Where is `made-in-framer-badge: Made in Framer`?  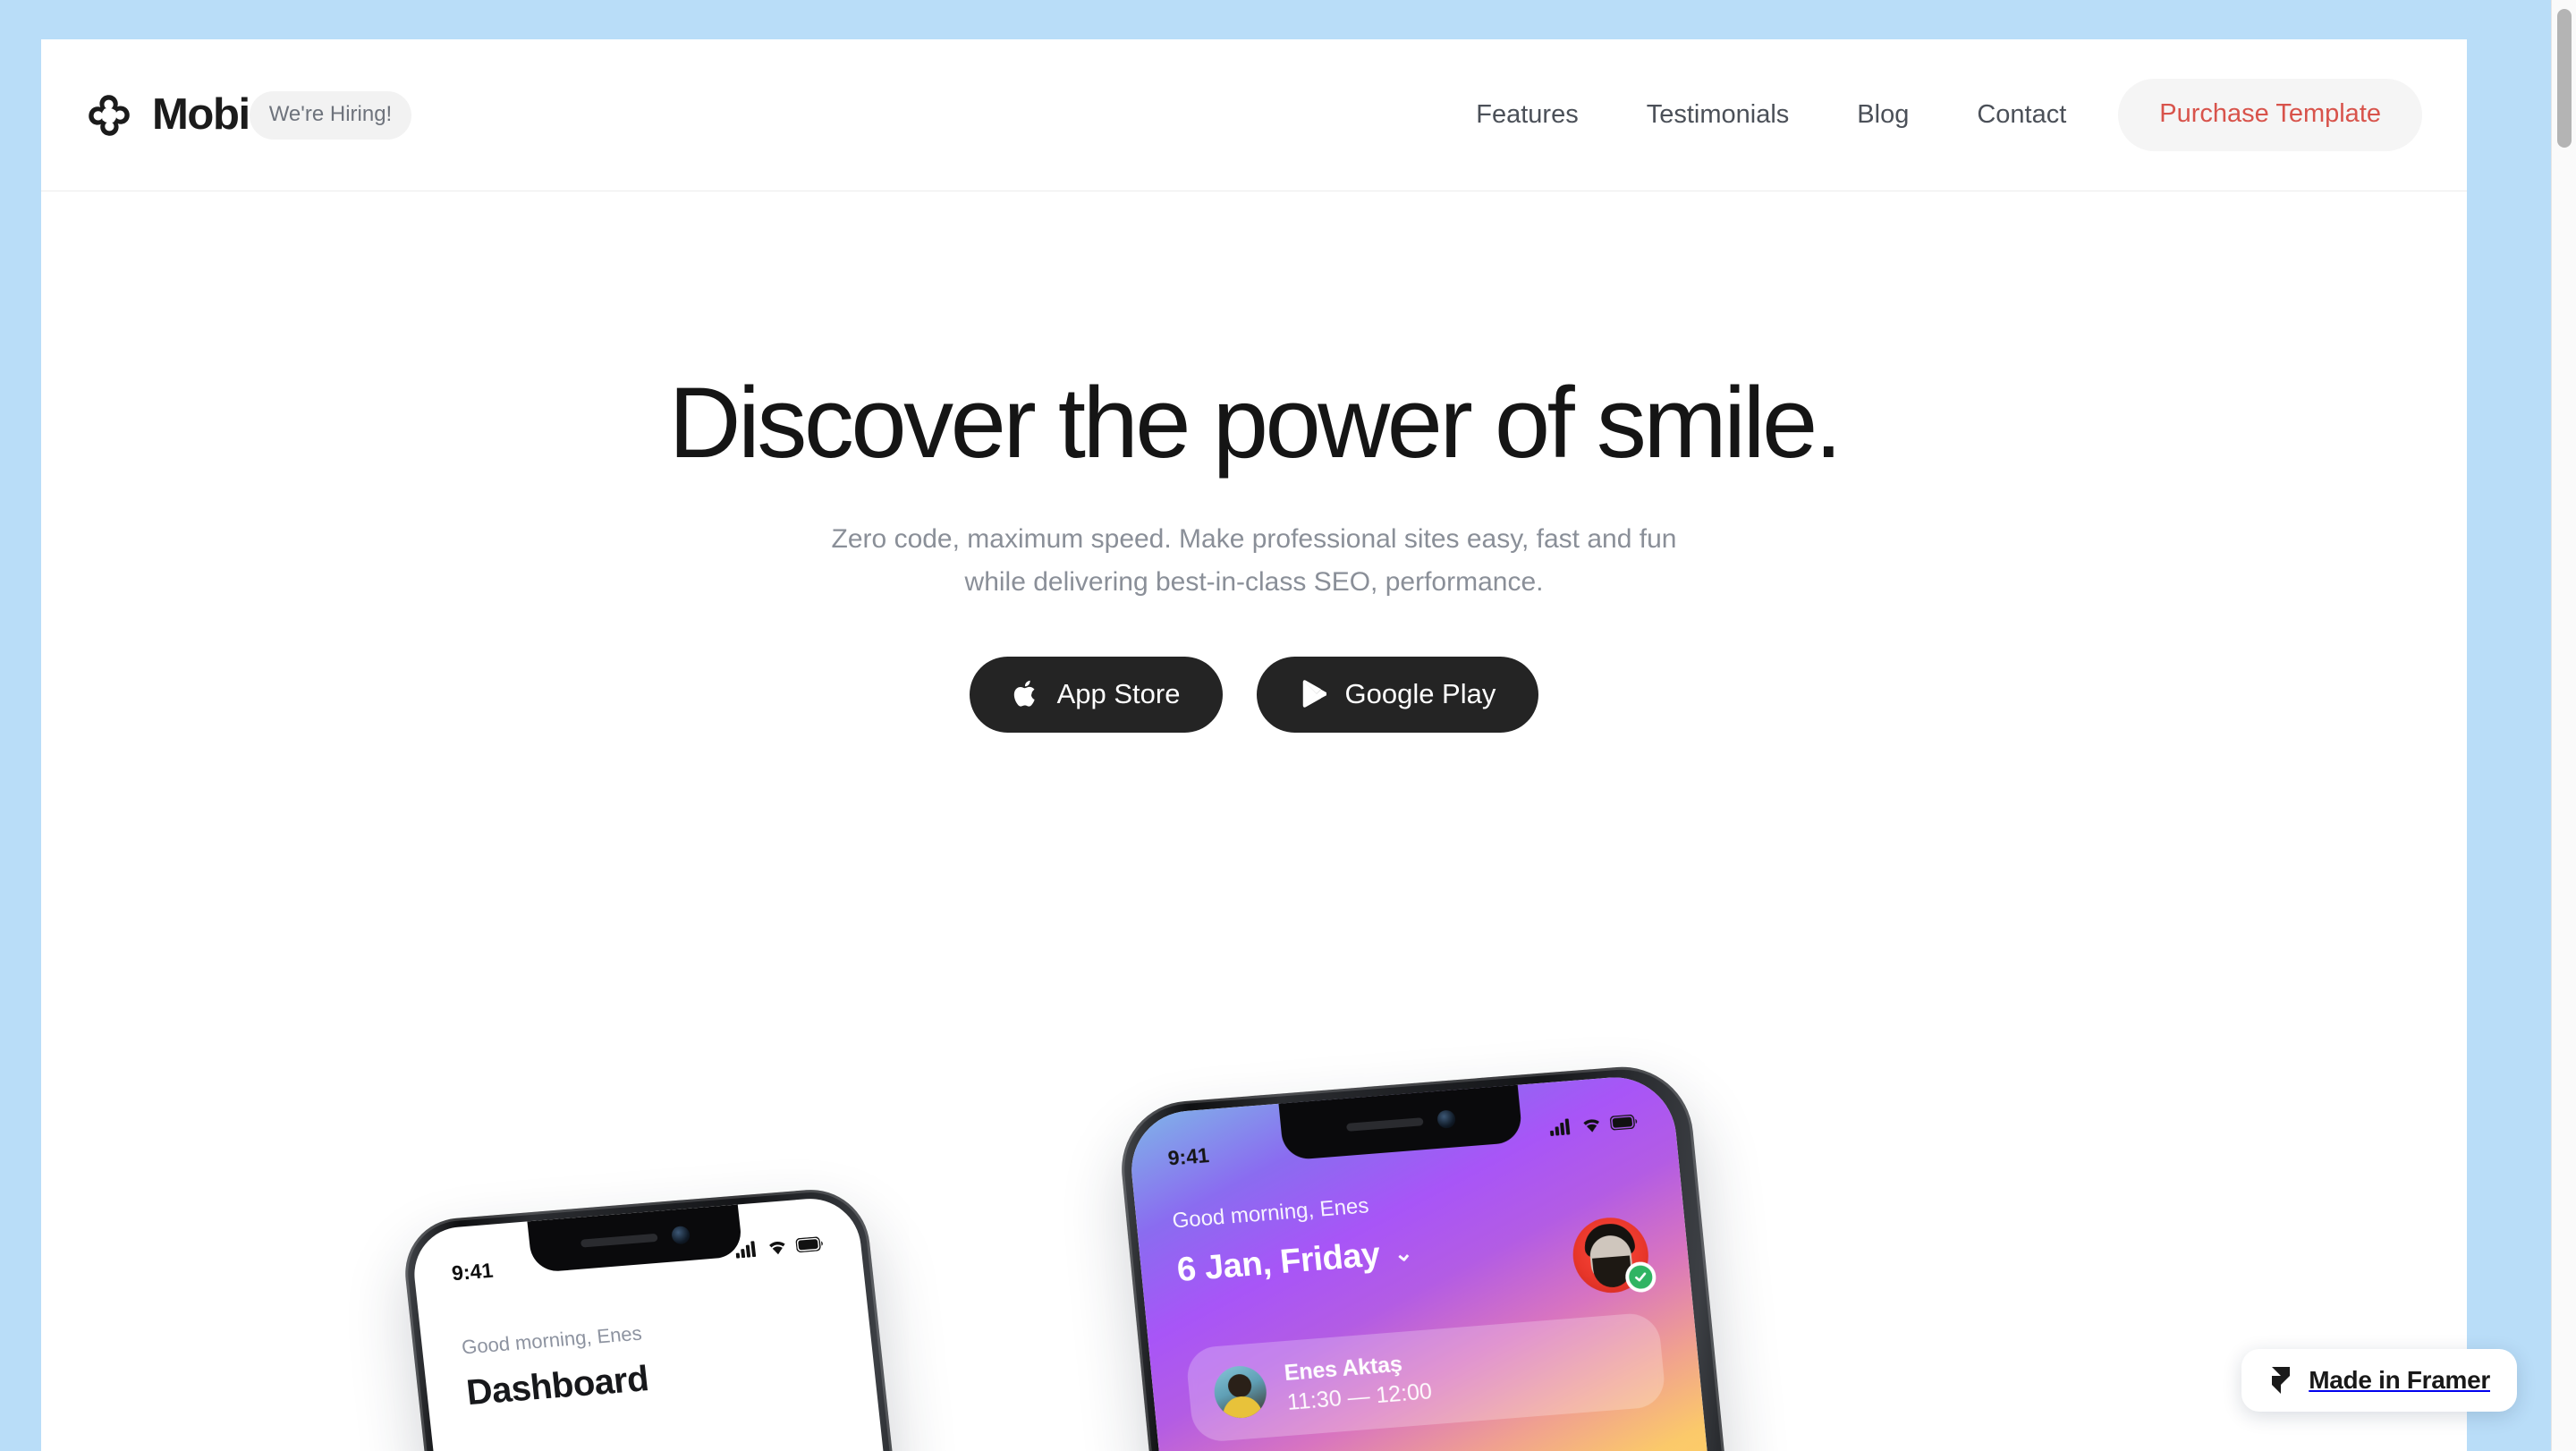
made-in-framer-badge: Made in Framer is located at coordinates (2379, 1380).